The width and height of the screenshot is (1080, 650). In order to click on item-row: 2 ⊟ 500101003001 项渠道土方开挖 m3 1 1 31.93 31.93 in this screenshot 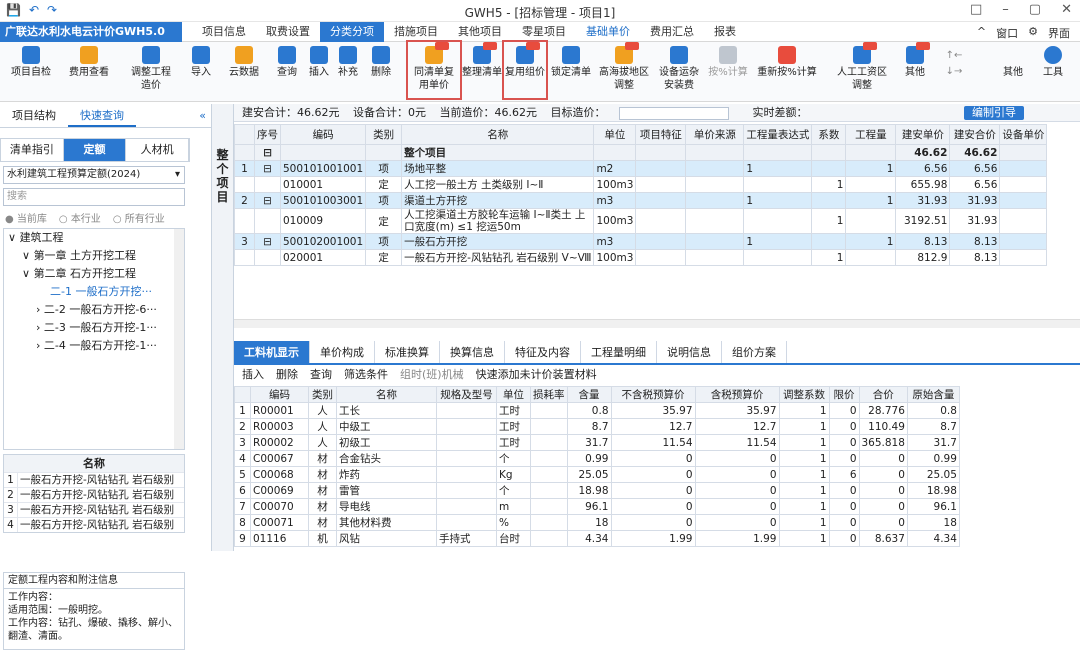, I will do `click(641, 200)`.